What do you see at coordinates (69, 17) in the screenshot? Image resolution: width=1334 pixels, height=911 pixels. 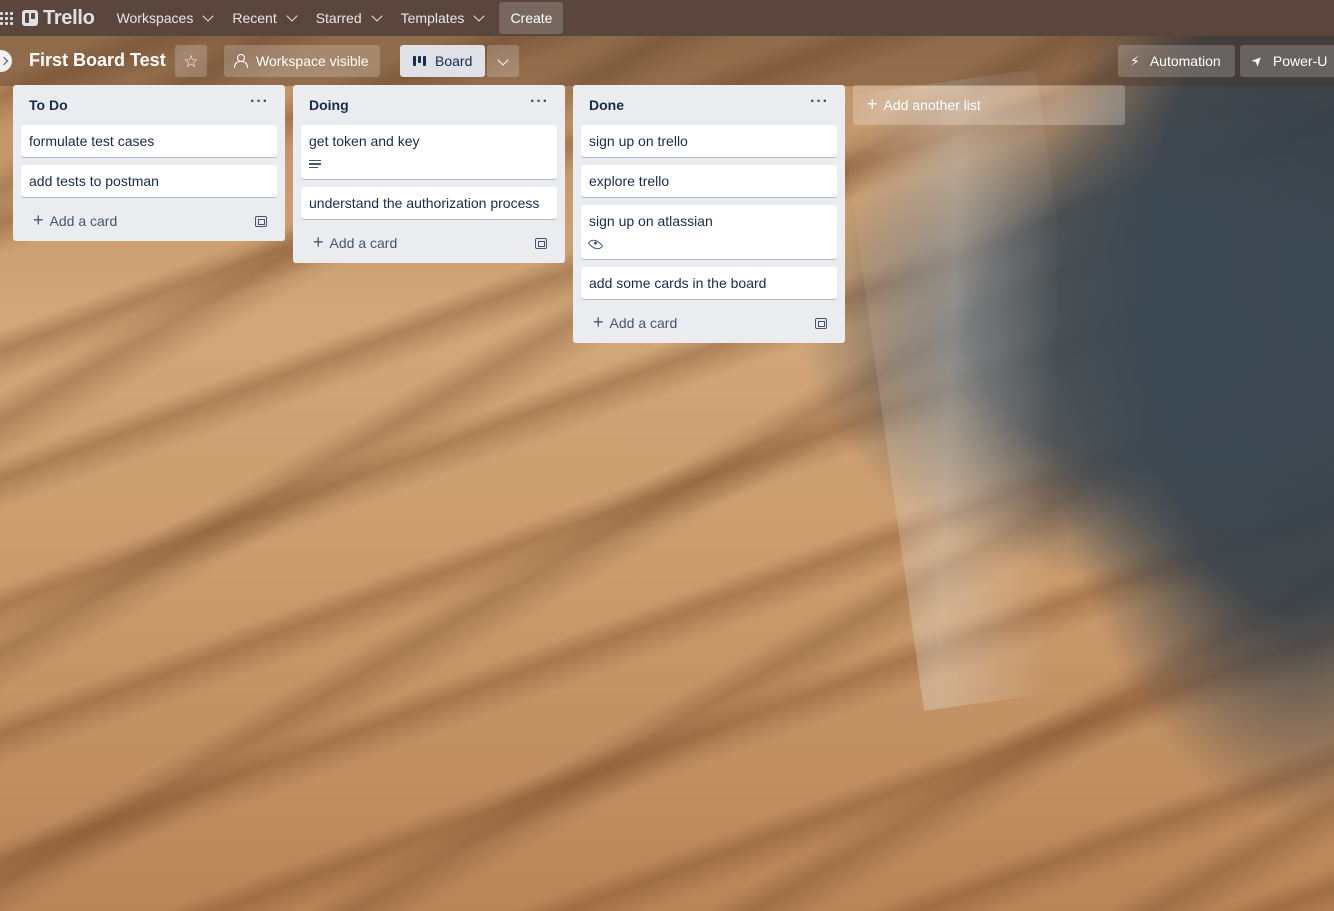 I see `logo-text: Trello` at bounding box center [69, 17].